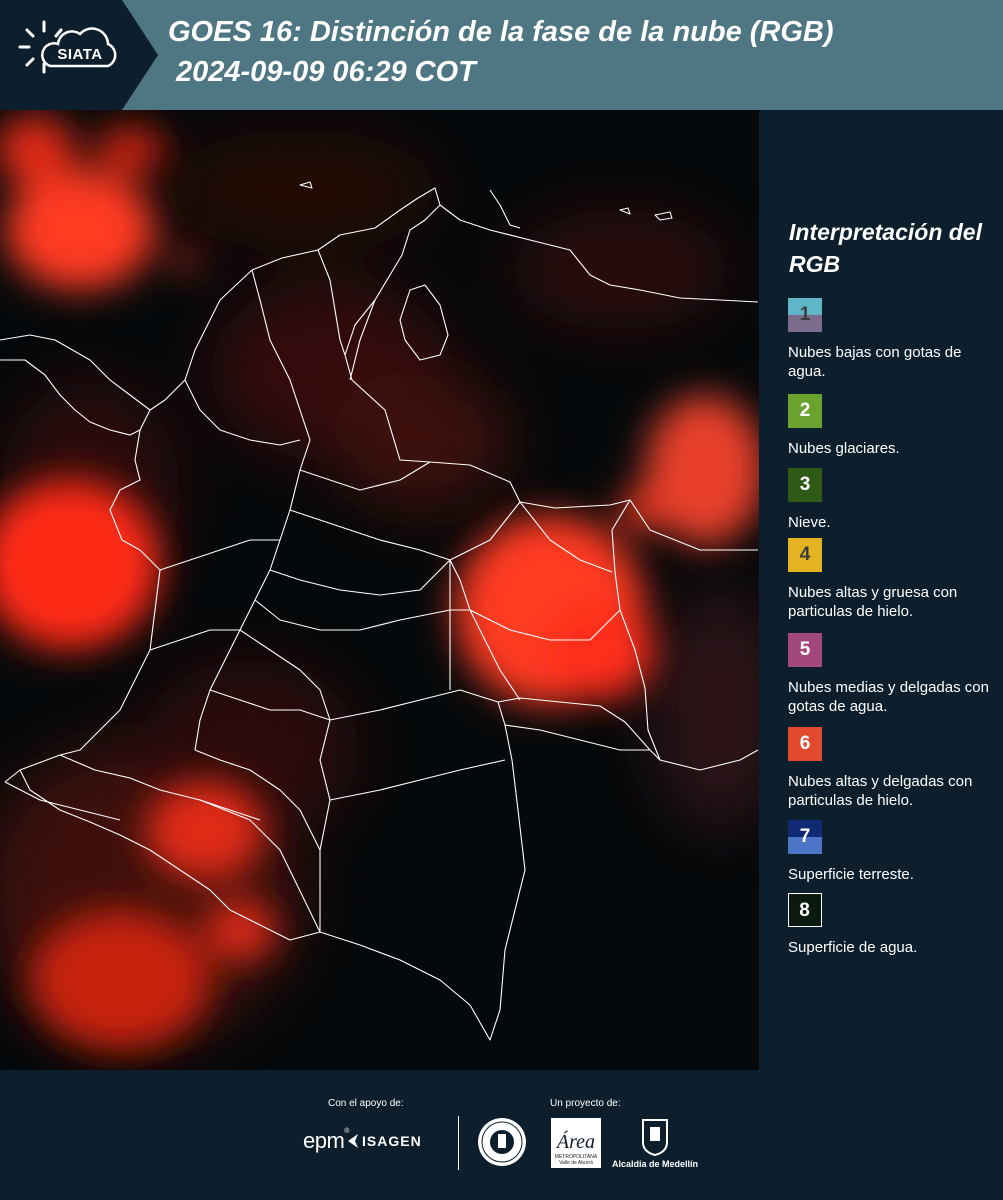  I want to click on legend-label-2: Nubes glaciares., so click(844, 448).